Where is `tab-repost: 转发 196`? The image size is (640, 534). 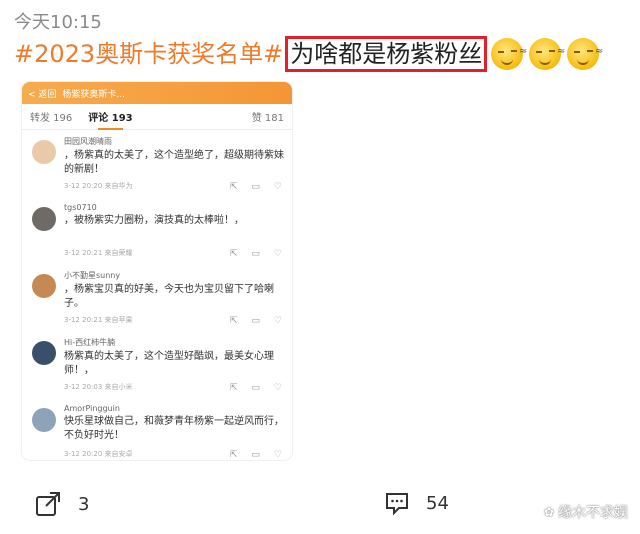 tab-repost: 转发 196 is located at coordinates (51, 118).